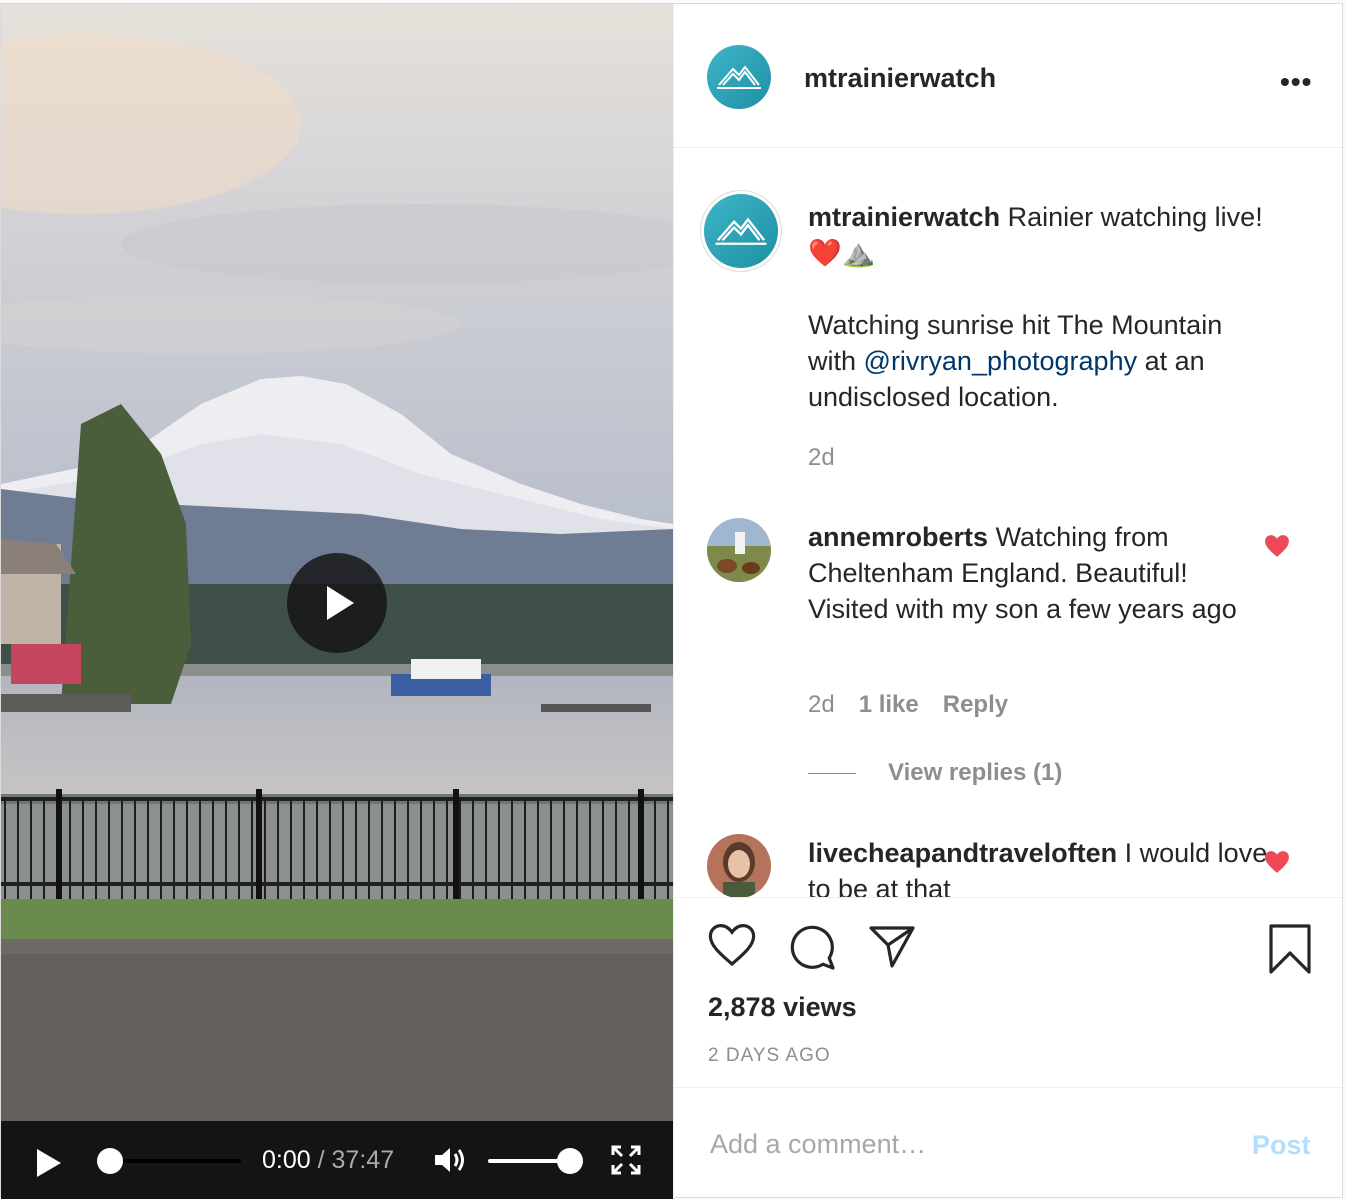 Image resolution: width=1346 pixels, height=1200 pixels. Describe the element at coordinates (975, 704) in the screenshot. I see `reply-button: Reply` at that location.